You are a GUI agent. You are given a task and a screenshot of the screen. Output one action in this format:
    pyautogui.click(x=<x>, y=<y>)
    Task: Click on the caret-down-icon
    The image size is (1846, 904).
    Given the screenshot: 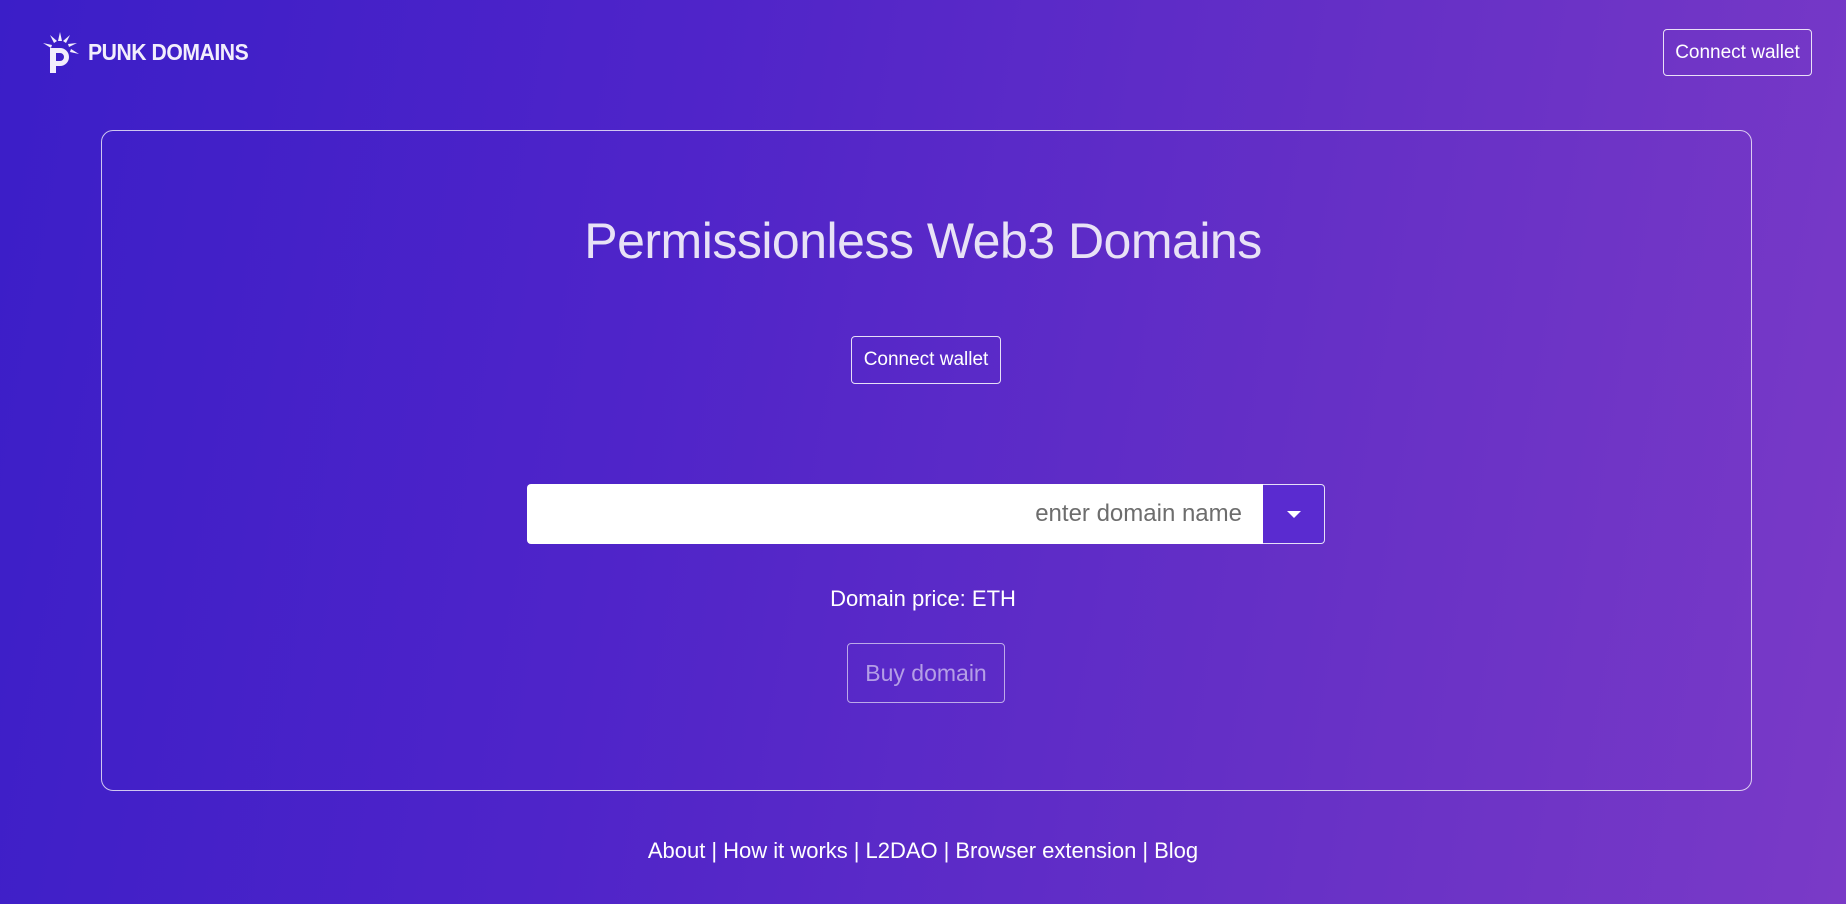 What is the action you would take?
    pyautogui.click(x=1293, y=514)
    